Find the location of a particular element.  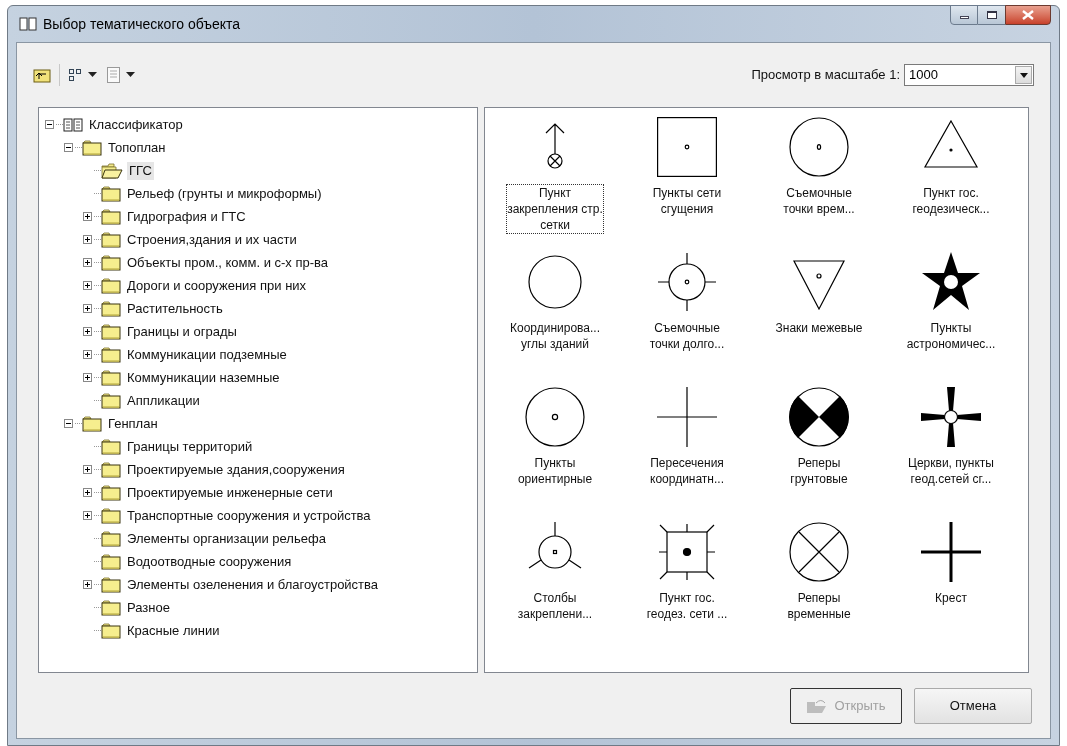

page-icon is located at coordinates (113, 75).